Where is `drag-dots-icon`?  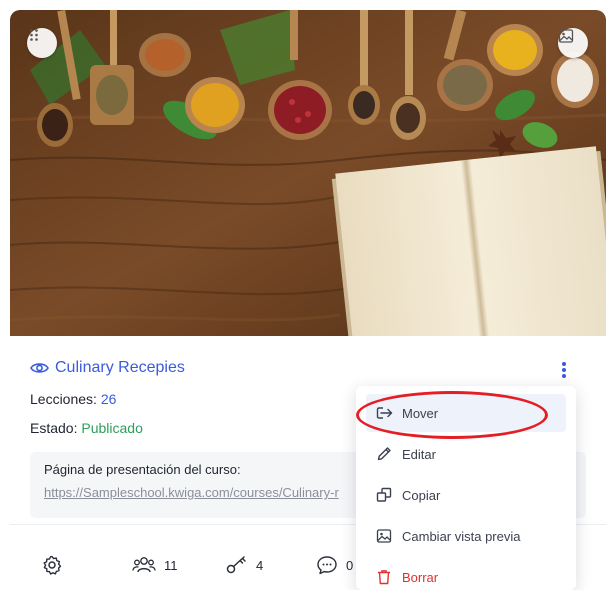
drag-dots-icon is located at coordinates (34, 35).